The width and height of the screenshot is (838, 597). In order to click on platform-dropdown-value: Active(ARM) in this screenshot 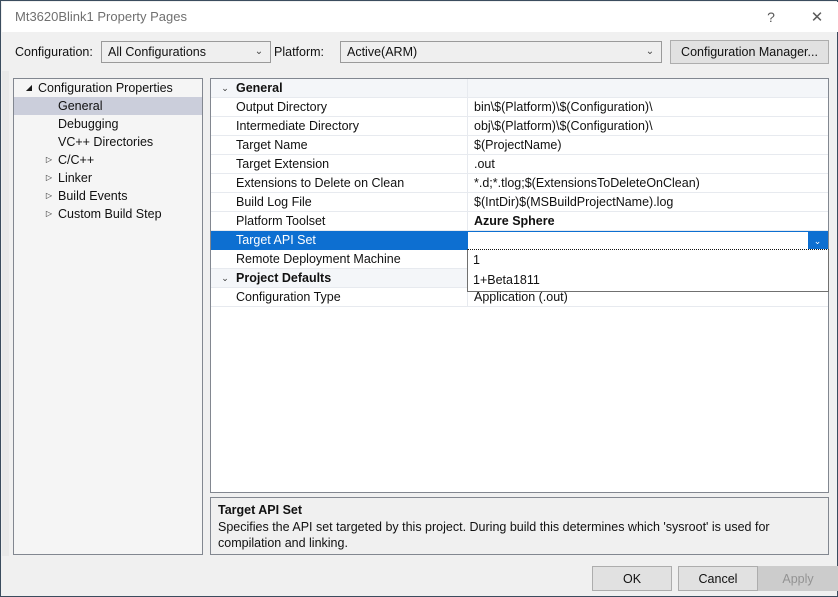, I will do `click(382, 52)`.